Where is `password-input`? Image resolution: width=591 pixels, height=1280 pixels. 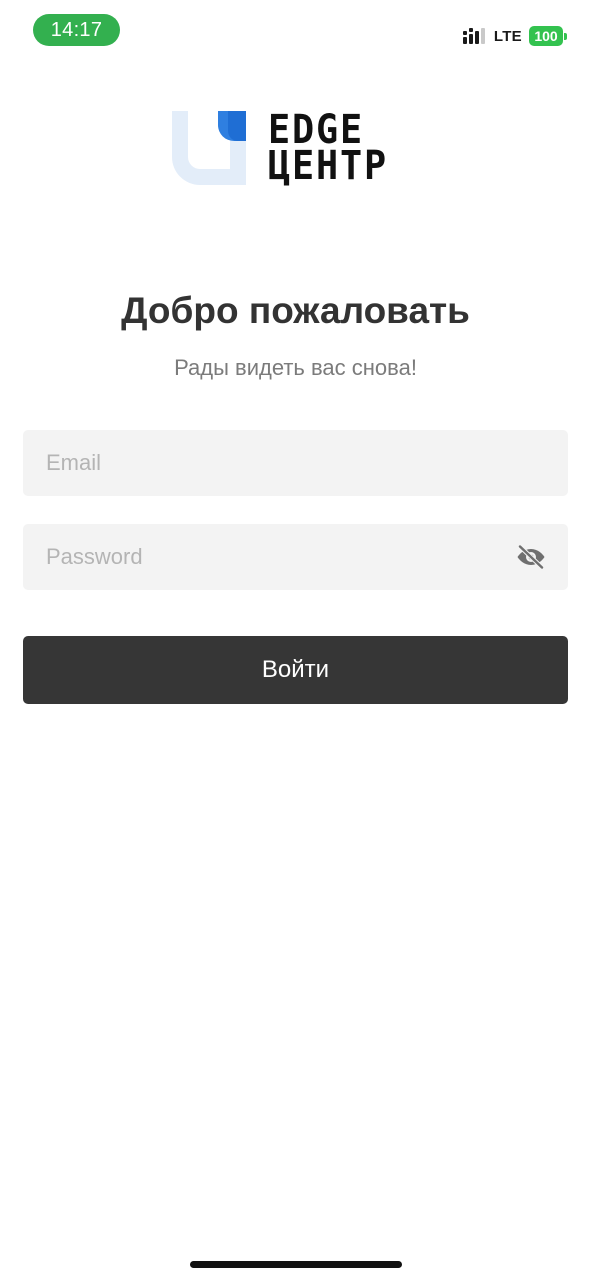
password-input is located at coordinates (295, 557).